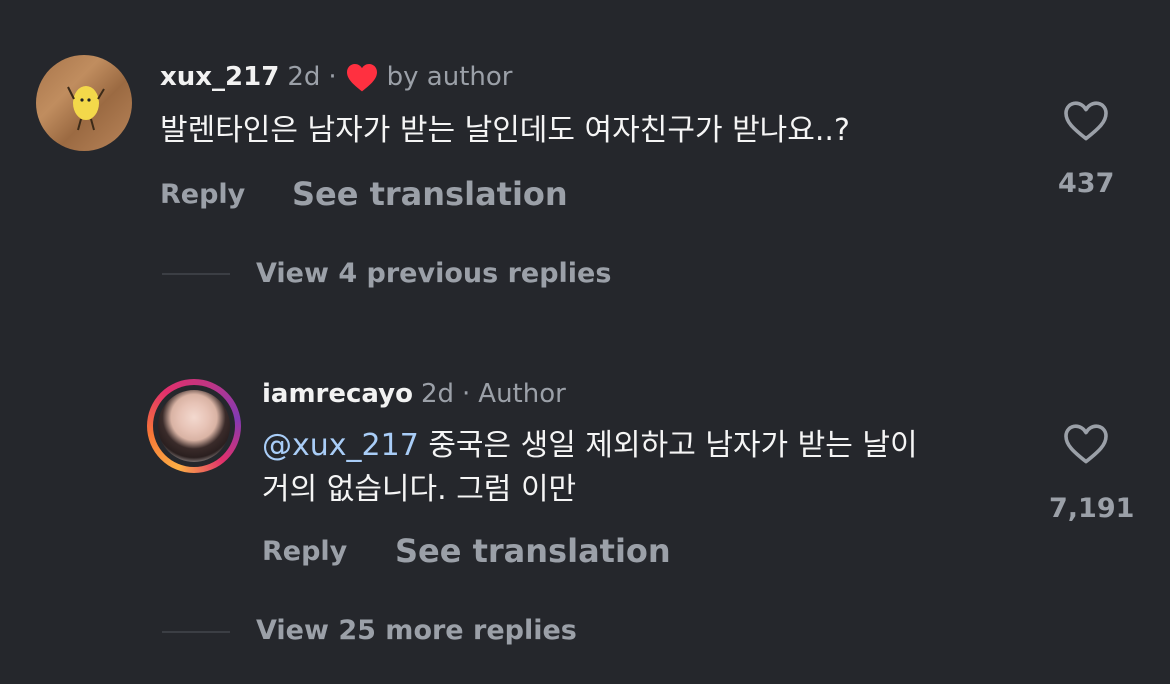 This screenshot has width=1170, height=684. What do you see at coordinates (414, 394) in the screenshot?
I see `reply-header: iamrecayo 2d · Author` at bounding box center [414, 394].